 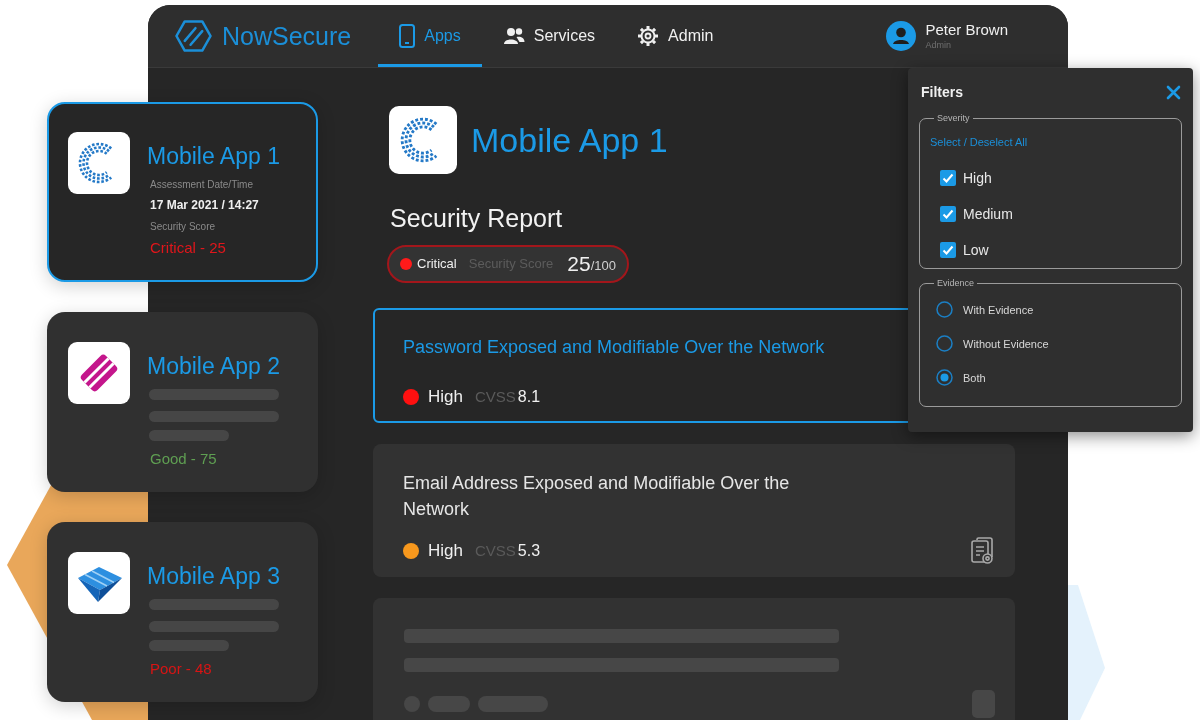 What do you see at coordinates (979, 142) in the screenshot?
I see `select-all-link: Select / Deselect All` at bounding box center [979, 142].